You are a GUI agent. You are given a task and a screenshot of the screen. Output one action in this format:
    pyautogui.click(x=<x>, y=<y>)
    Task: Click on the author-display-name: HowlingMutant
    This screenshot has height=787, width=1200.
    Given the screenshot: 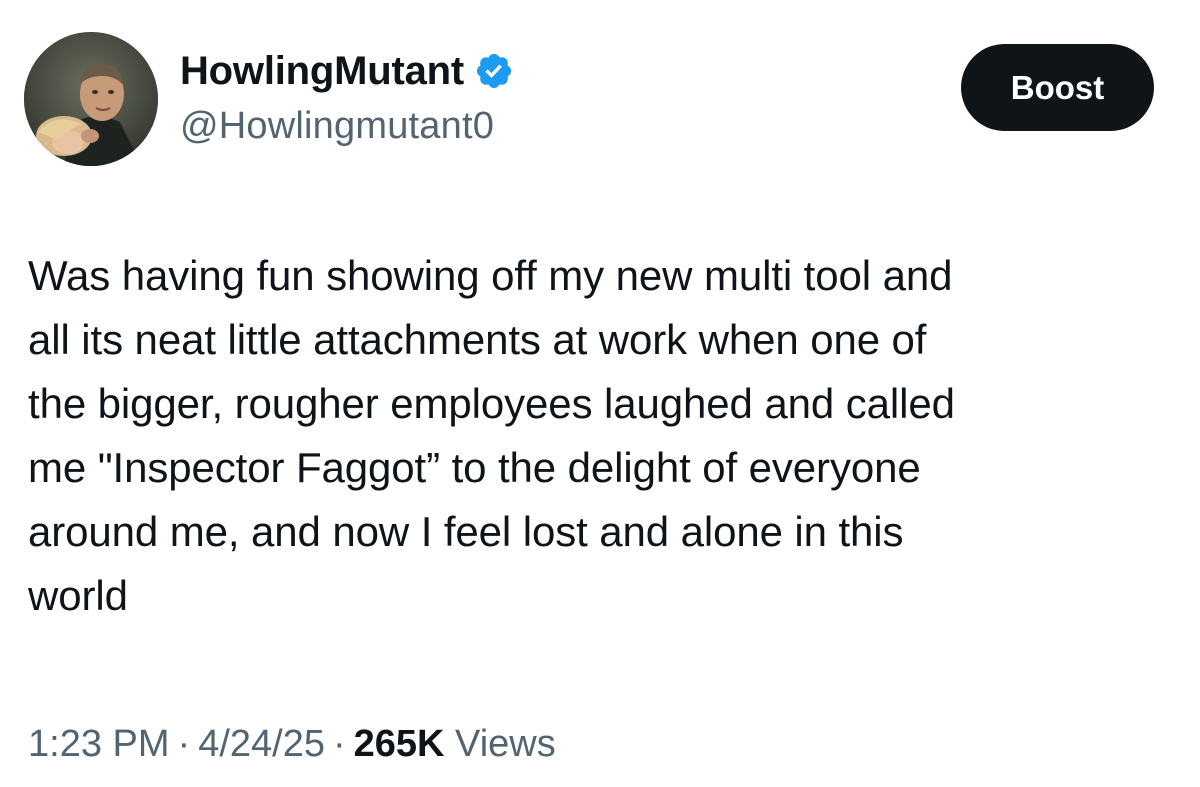 What is the action you would take?
    pyautogui.click(x=322, y=71)
    